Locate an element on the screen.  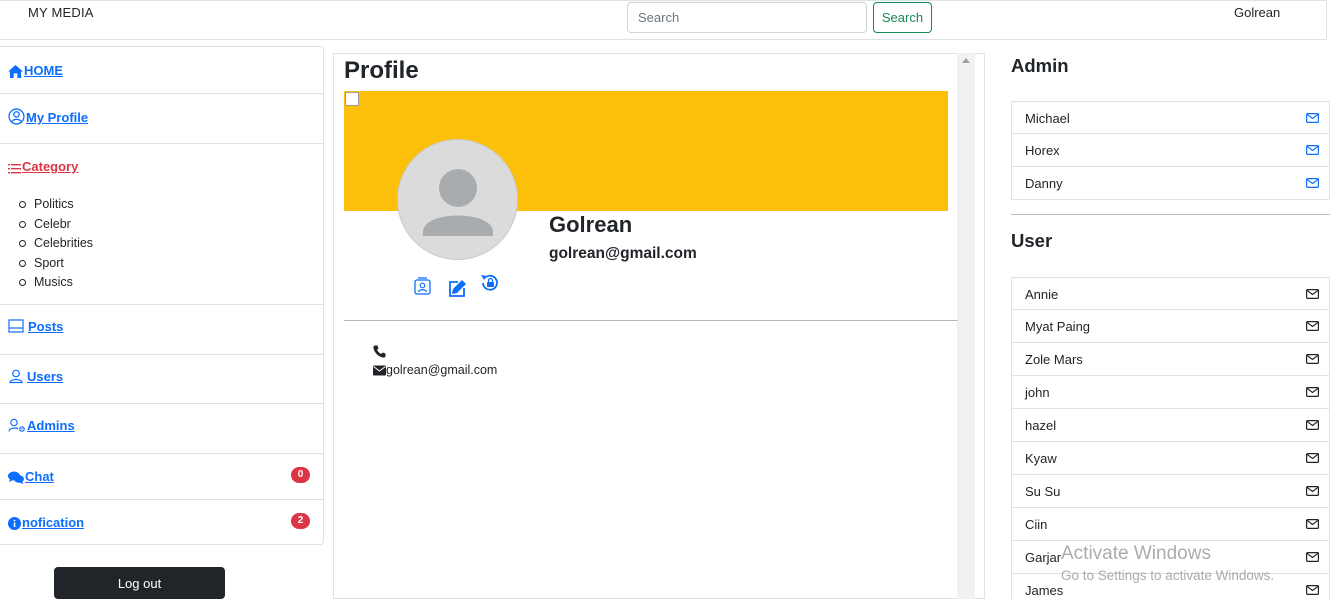
user-name: Annie is located at coordinates (1042, 294).